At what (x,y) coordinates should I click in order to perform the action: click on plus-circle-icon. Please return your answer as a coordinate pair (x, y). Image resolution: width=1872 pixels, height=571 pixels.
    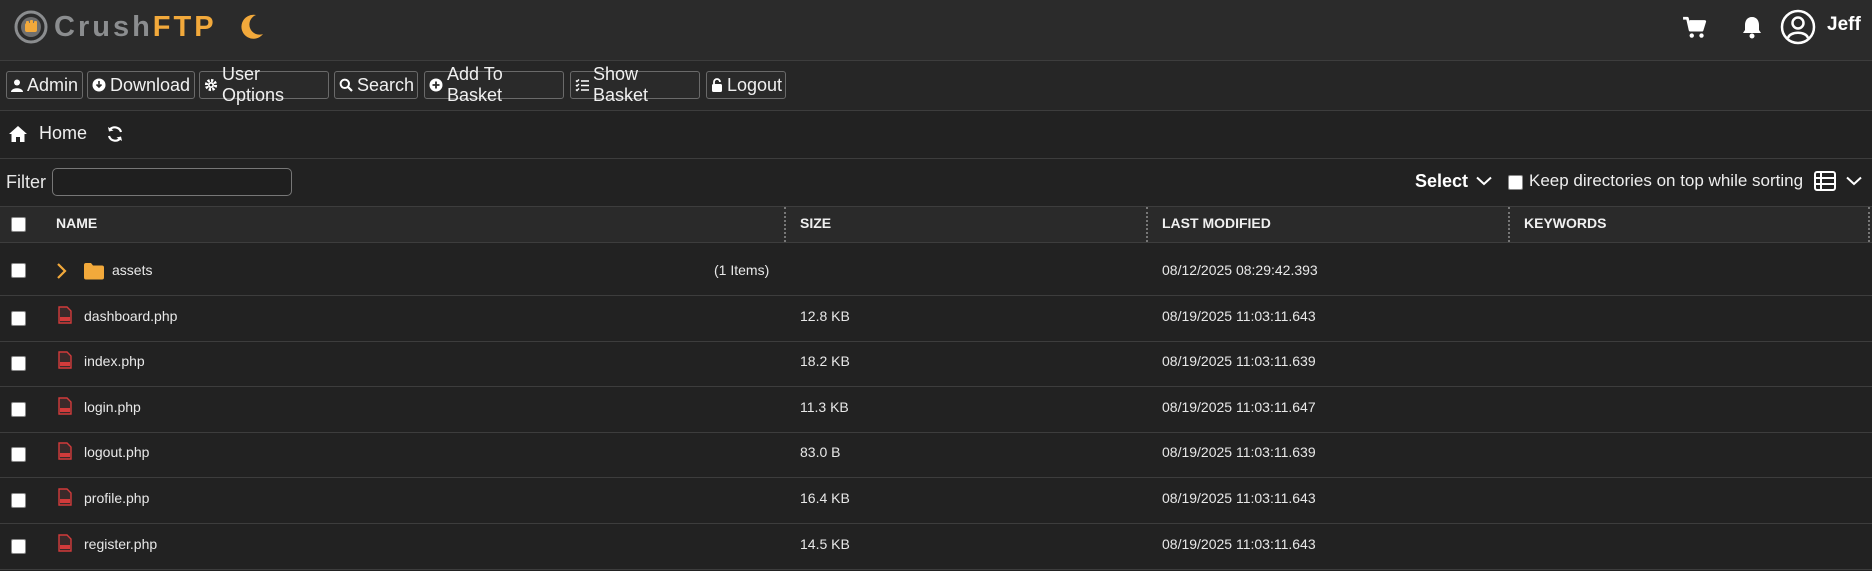
    Looking at the image, I should click on (436, 85).